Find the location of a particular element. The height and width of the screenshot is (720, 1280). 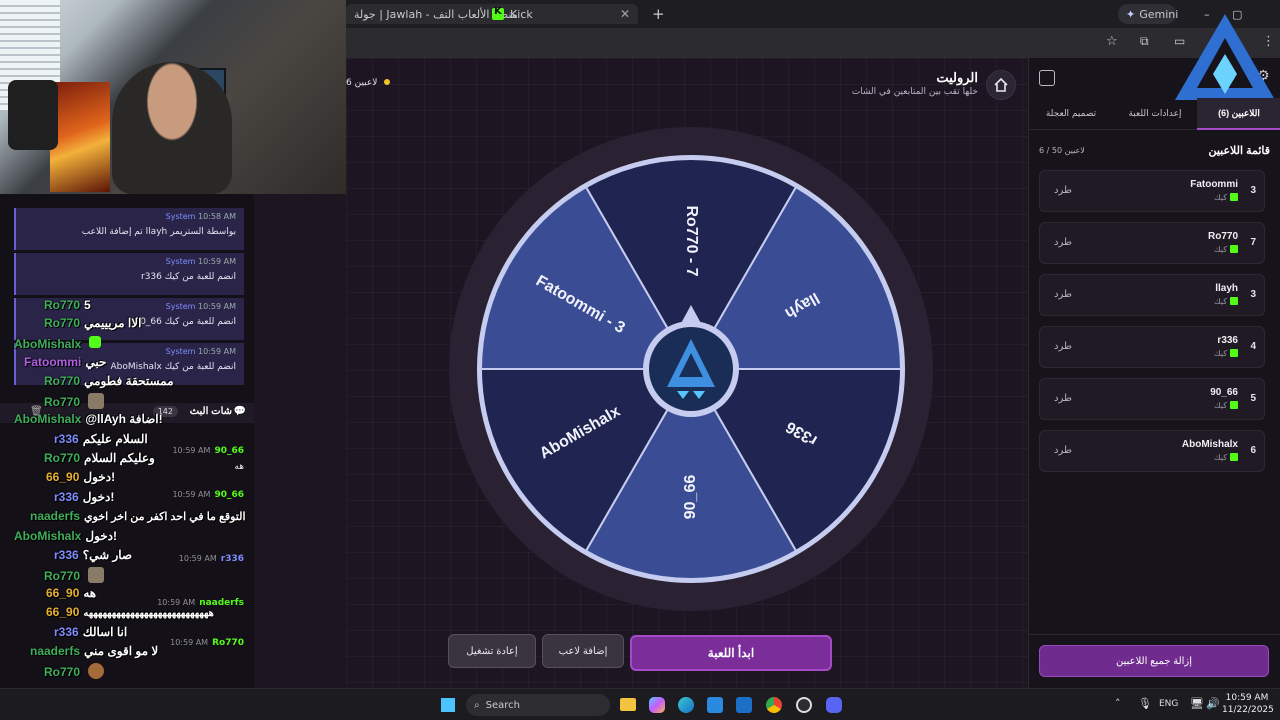

add-player-button: إضافة لاعب is located at coordinates (583, 651).